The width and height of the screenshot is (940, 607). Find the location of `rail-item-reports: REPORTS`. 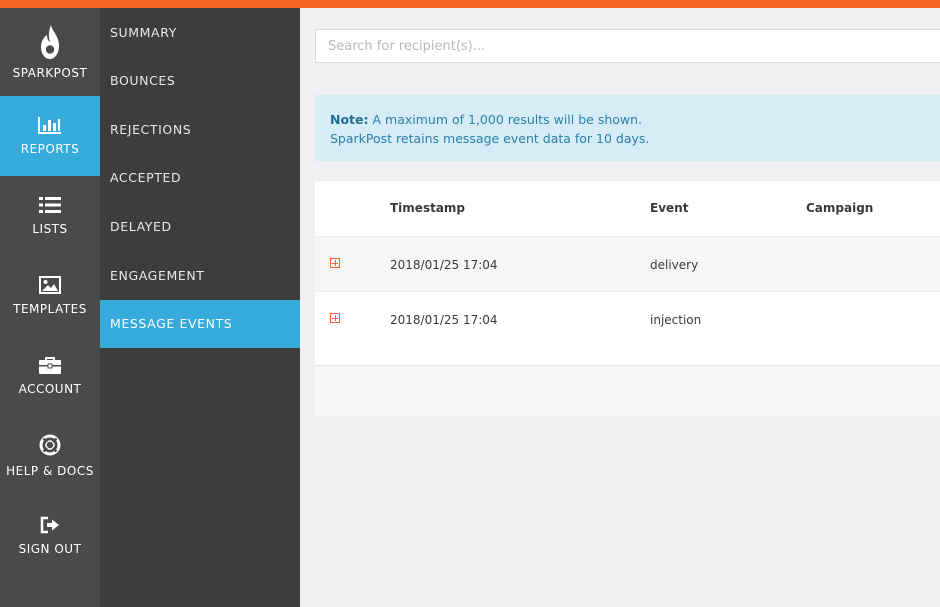

rail-item-reports: REPORTS is located at coordinates (50, 136).